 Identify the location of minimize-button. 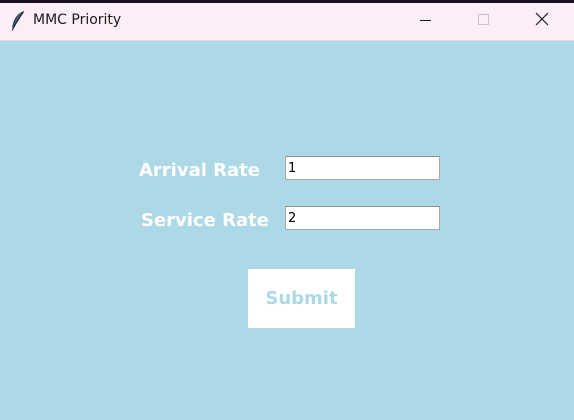
(426, 21).